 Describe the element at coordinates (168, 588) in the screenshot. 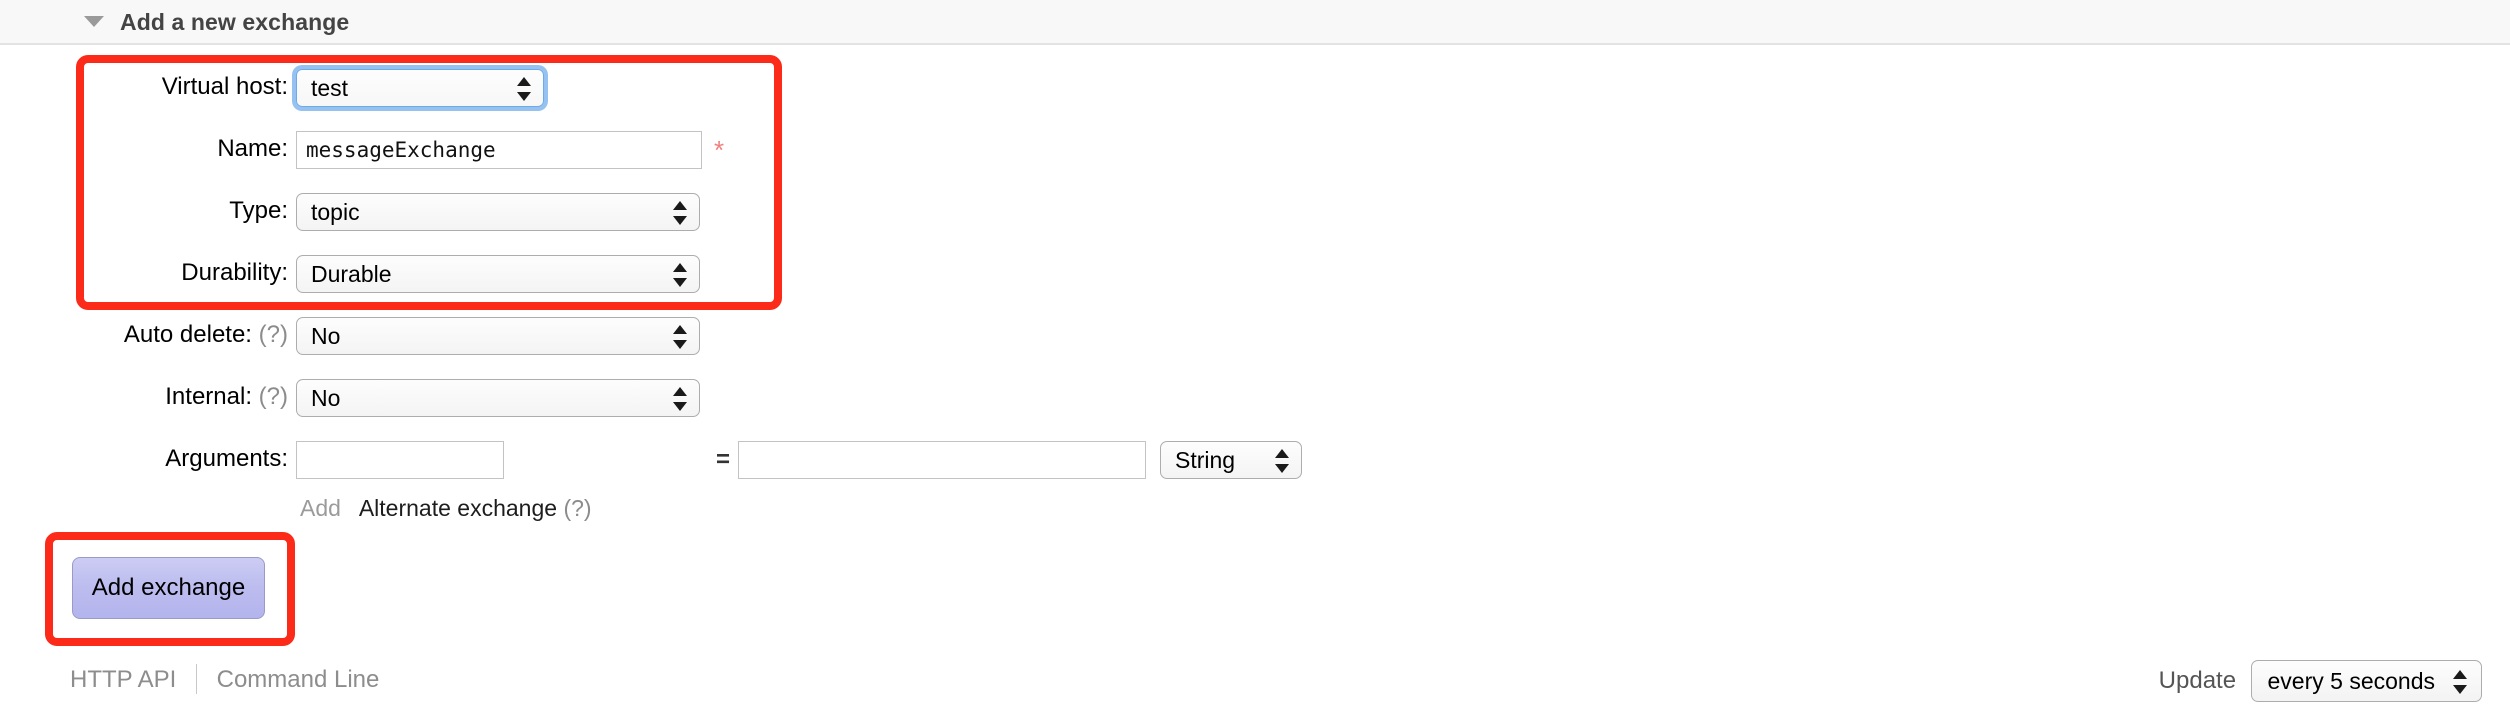

I see `add-exchange-button: Add exchange` at that location.